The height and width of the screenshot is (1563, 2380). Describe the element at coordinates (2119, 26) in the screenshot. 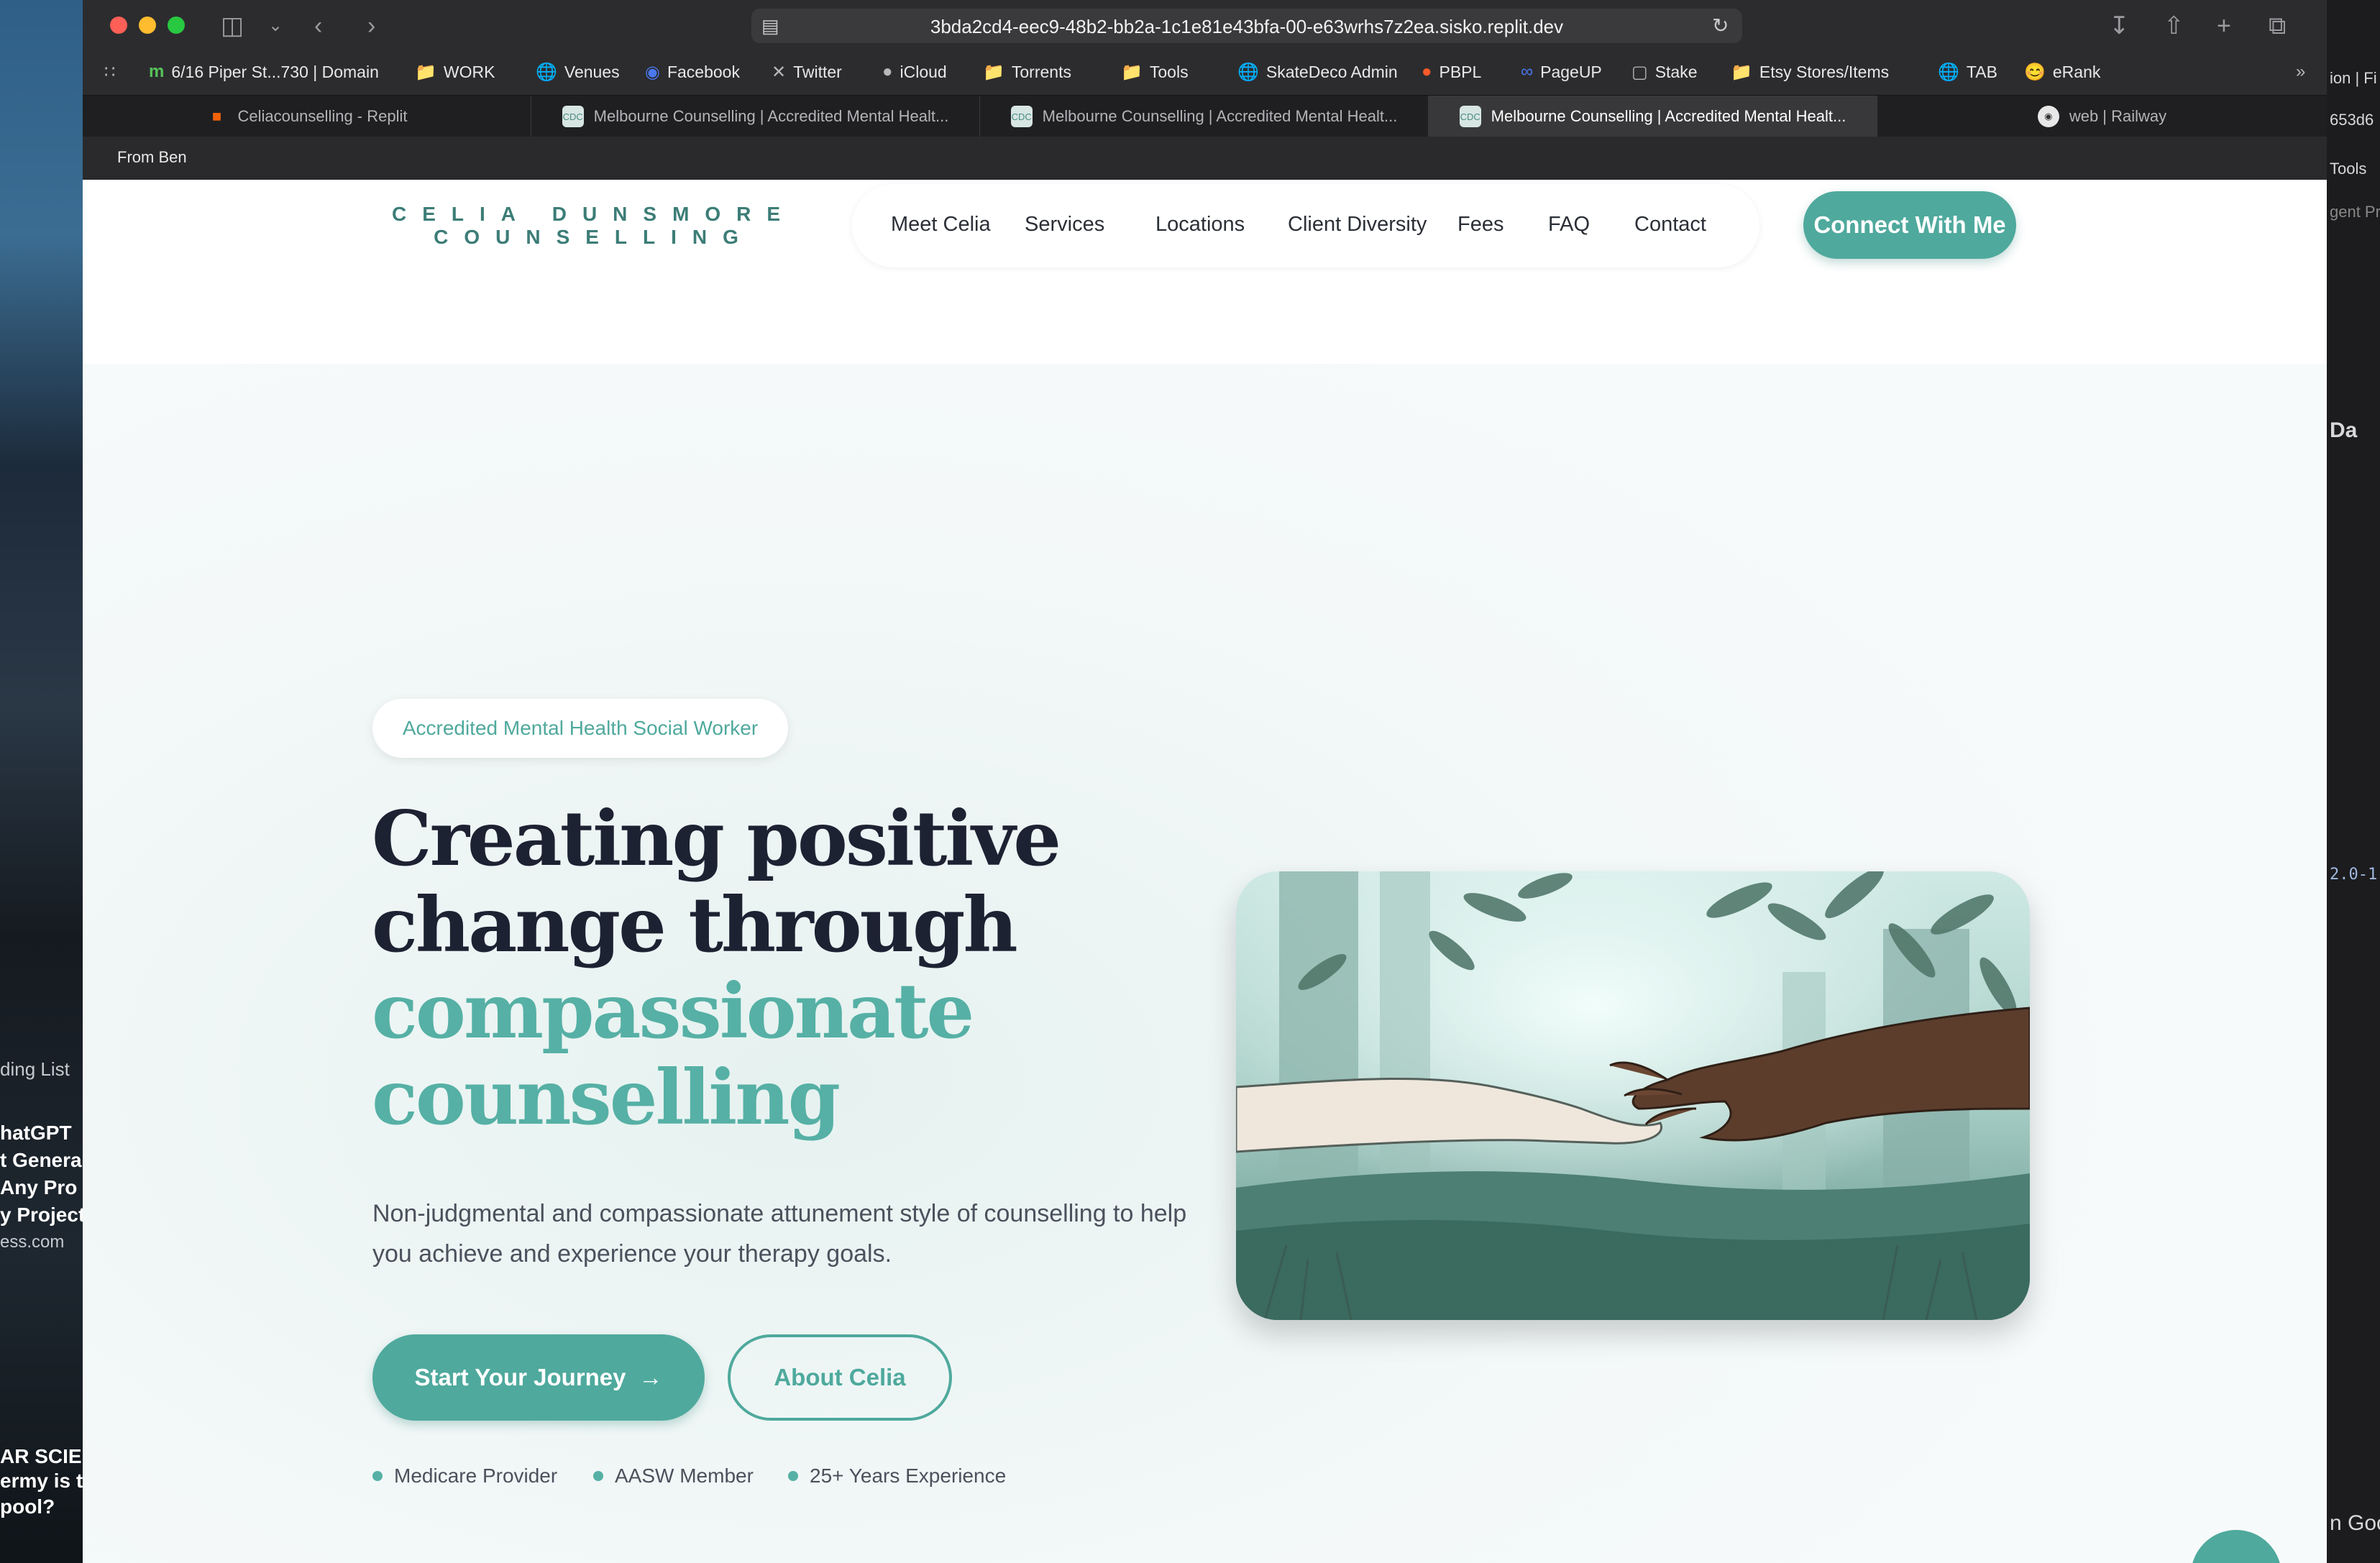

I see `downloads-icon: ↧` at that location.